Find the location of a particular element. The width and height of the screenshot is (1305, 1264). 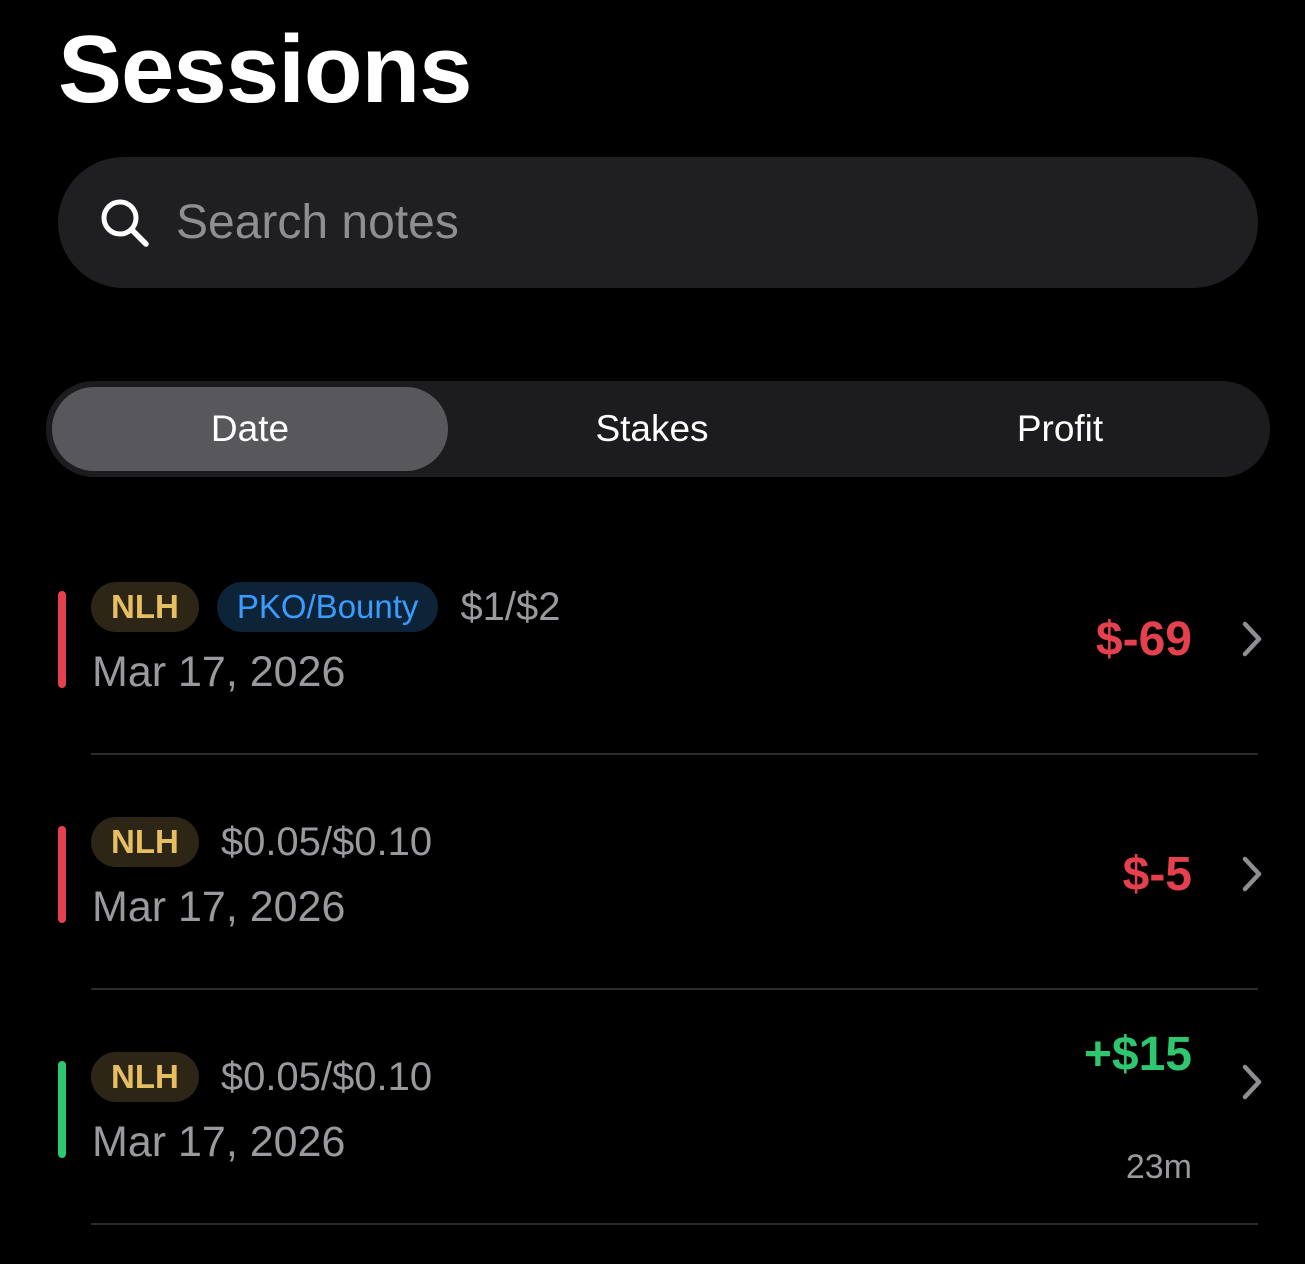

sort-option-profit: Profit is located at coordinates (1060, 429).